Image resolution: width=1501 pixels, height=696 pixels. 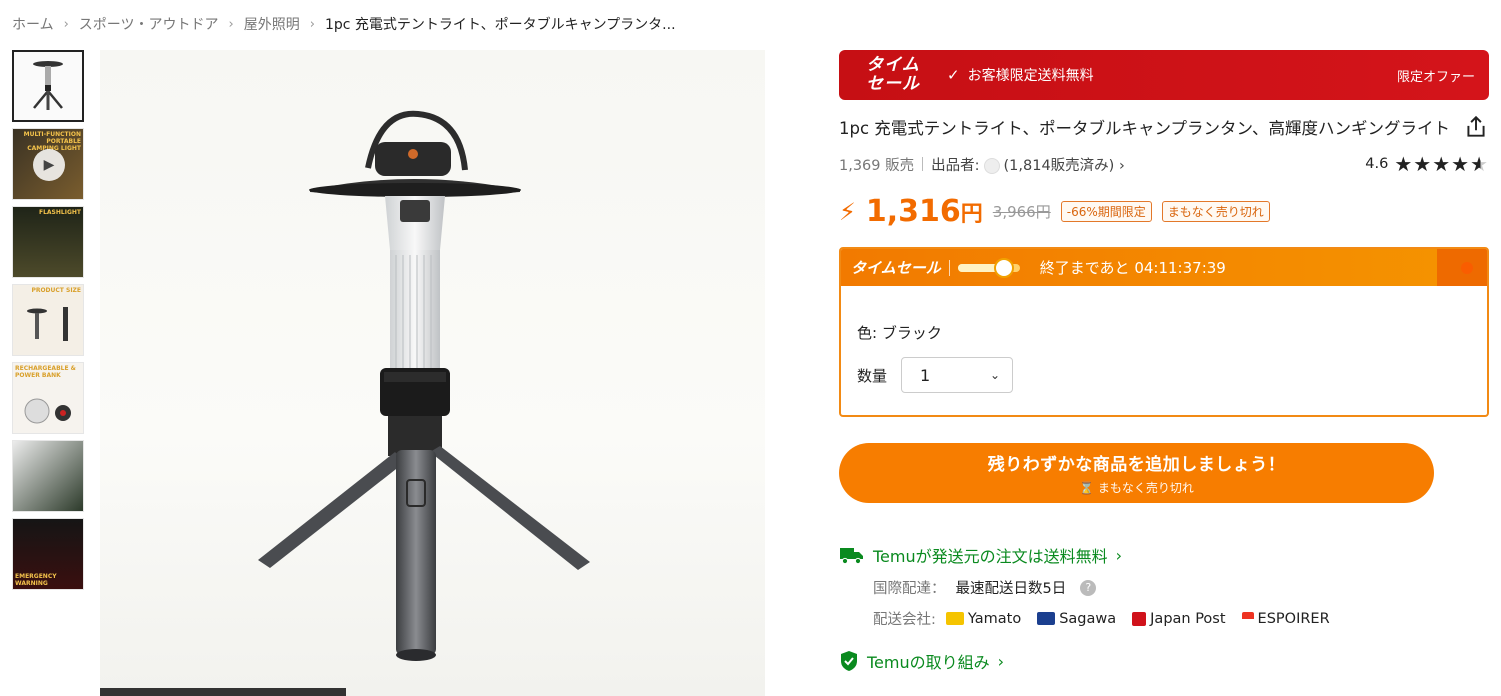 What do you see at coordinates (1139, 618) in the screenshot?
I see `japan-post-logo-icon` at bounding box center [1139, 618].